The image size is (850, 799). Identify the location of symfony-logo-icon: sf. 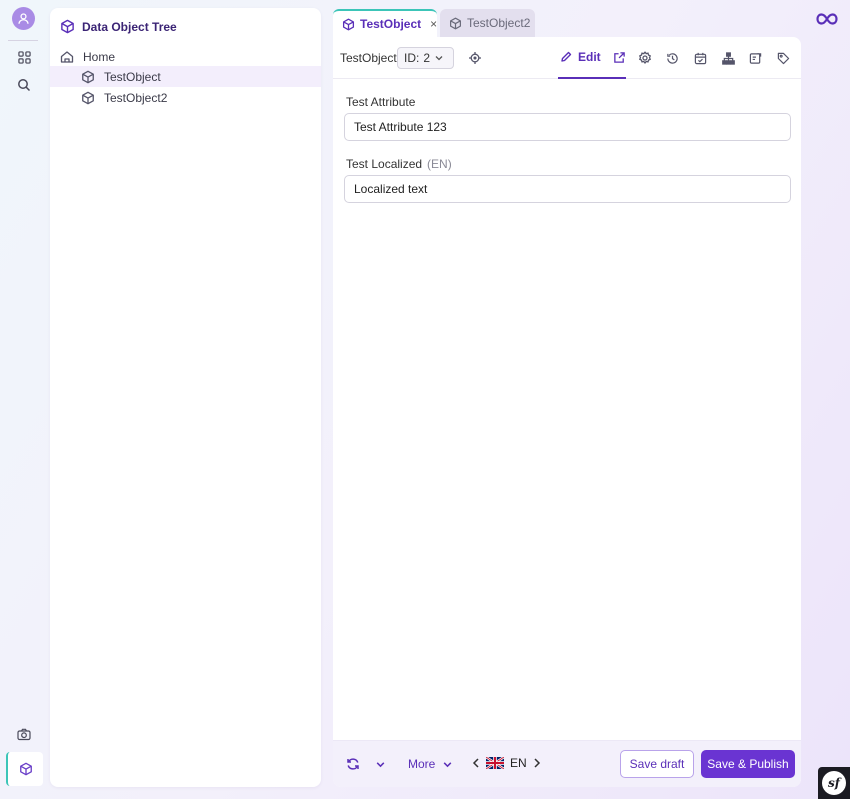
(834, 783).